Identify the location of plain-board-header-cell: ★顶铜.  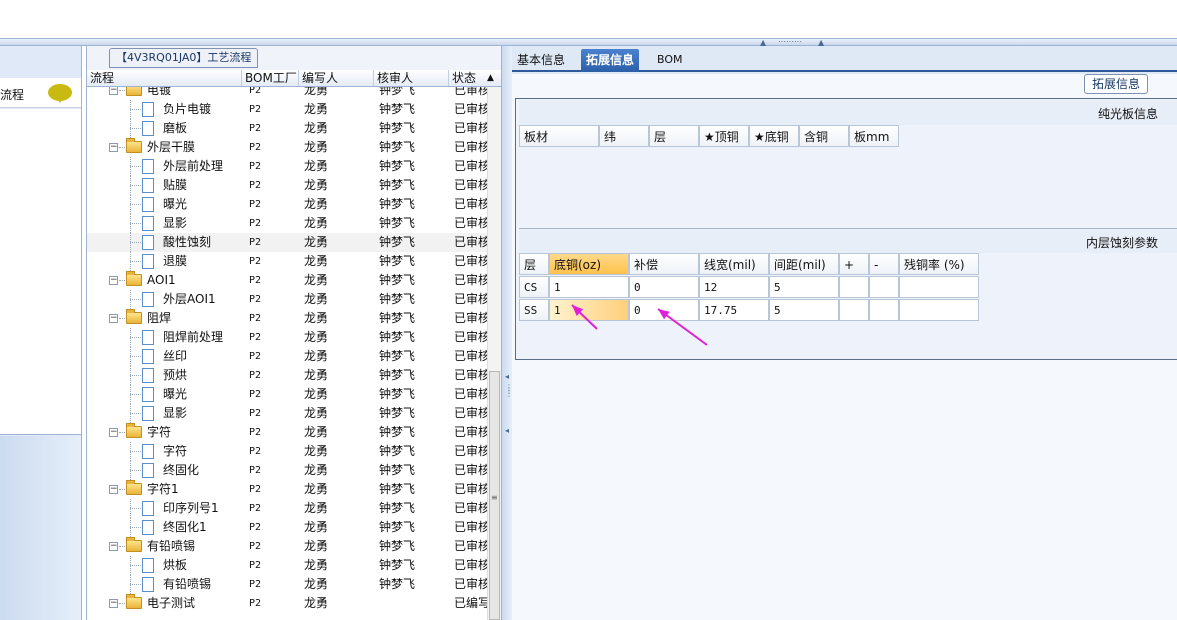
(724, 136).